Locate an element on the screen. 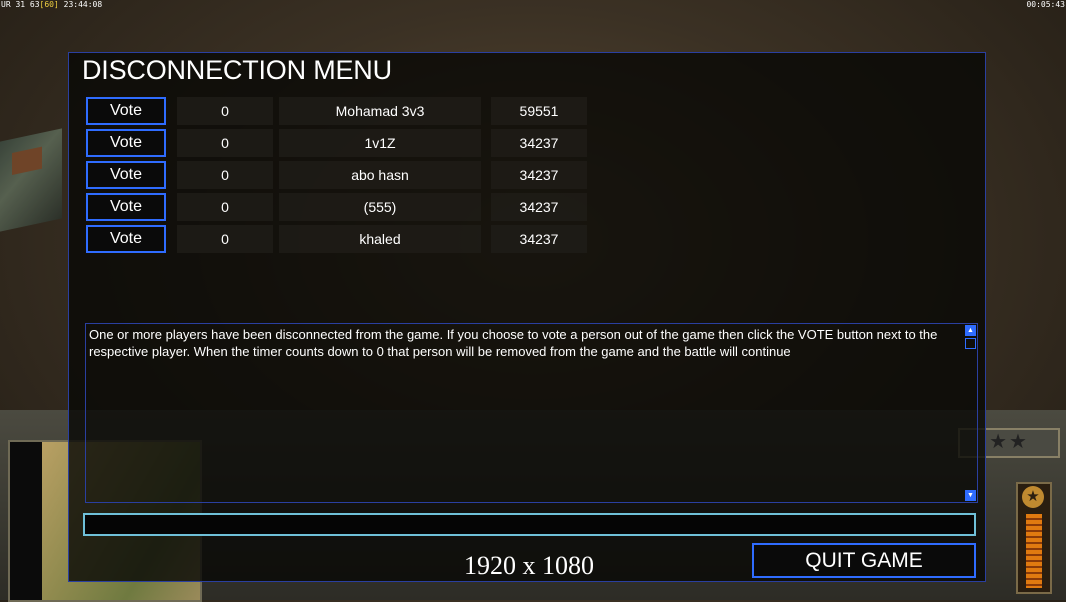 The width and height of the screenshot is (1066, 602). scroll-up-arrow-icon: ▲ is located at coordinates (970, 330).